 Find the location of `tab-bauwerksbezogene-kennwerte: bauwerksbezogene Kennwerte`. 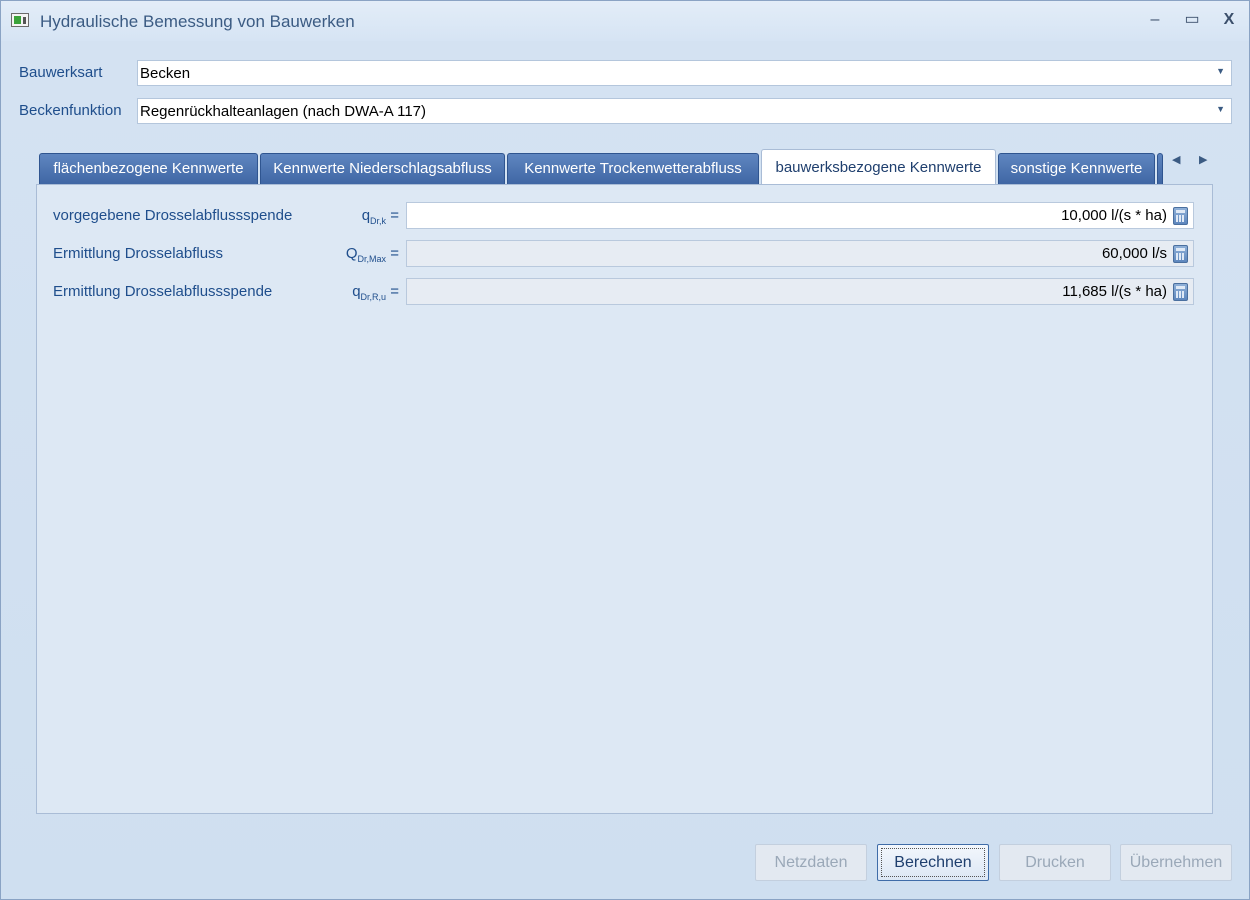

tab-bauwerksbezogene-kennwerte: bauwerksbezogene Kennwerte is located at coordinates (878, 167).